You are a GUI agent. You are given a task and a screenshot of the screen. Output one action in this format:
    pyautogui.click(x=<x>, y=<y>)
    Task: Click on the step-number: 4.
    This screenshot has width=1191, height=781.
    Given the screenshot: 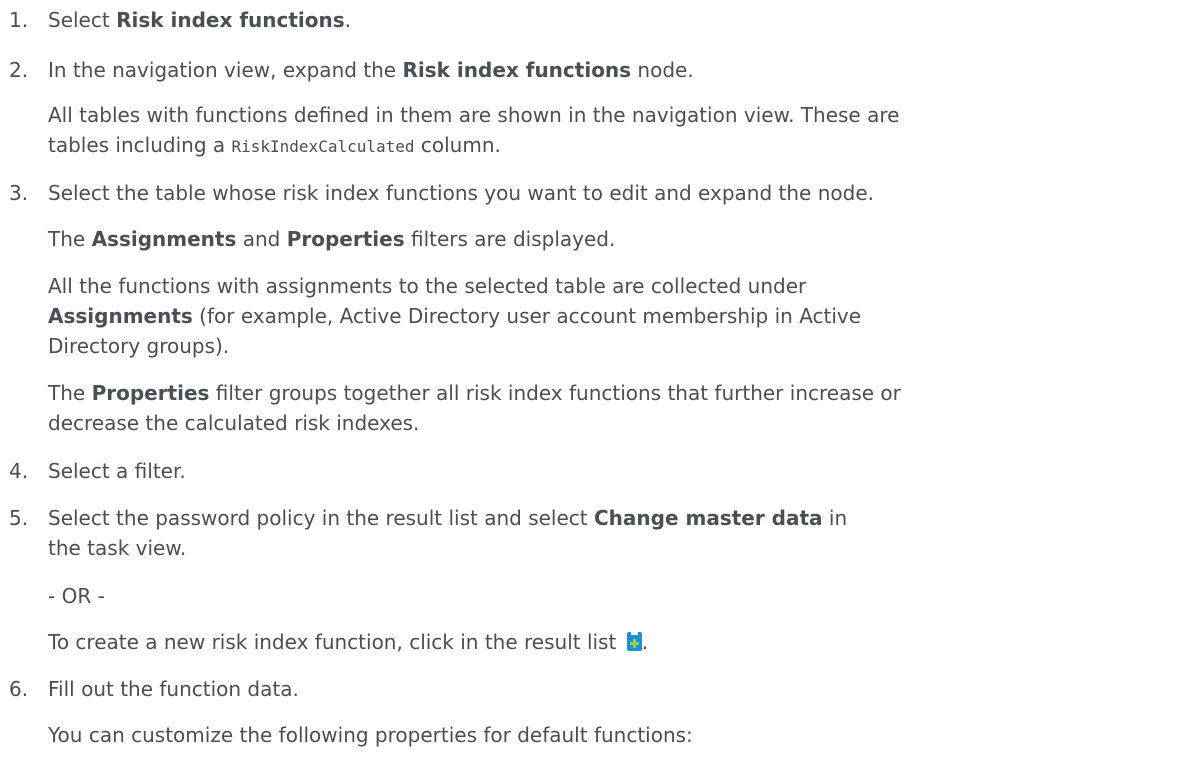 What is the action you would take?
    pyautogui.click(x=19, y=471)
    